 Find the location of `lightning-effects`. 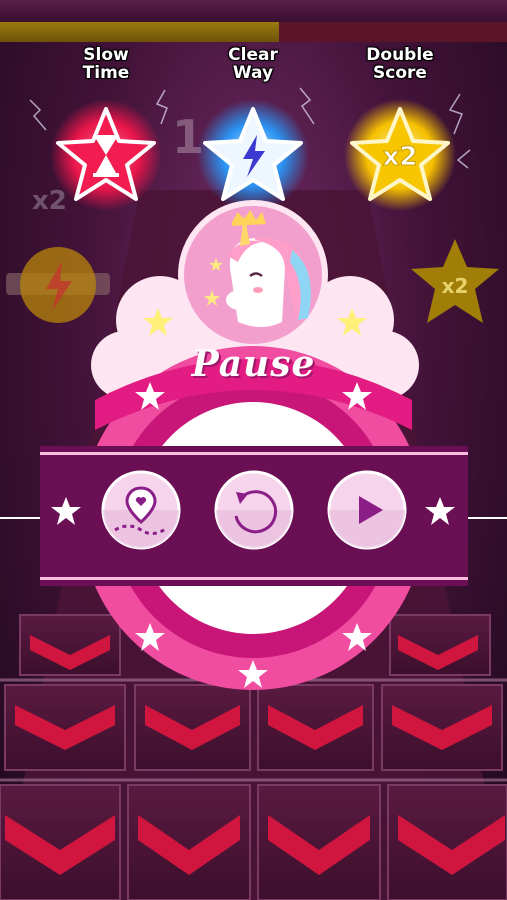

lightning-effects is located at coordinates (250, 128).